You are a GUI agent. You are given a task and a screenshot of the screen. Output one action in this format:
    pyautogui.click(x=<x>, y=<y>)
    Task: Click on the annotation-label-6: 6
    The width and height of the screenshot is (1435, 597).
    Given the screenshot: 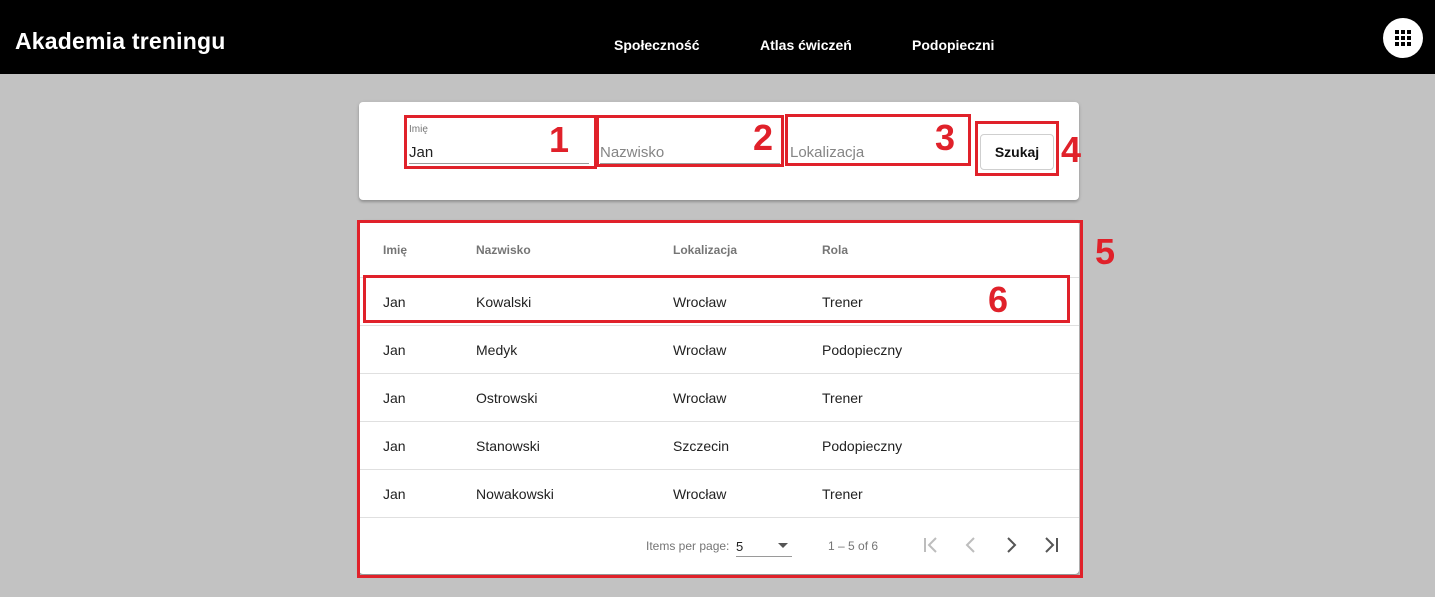 What is the action you would take?
    pyautogui.click(x=998, y=299)
    